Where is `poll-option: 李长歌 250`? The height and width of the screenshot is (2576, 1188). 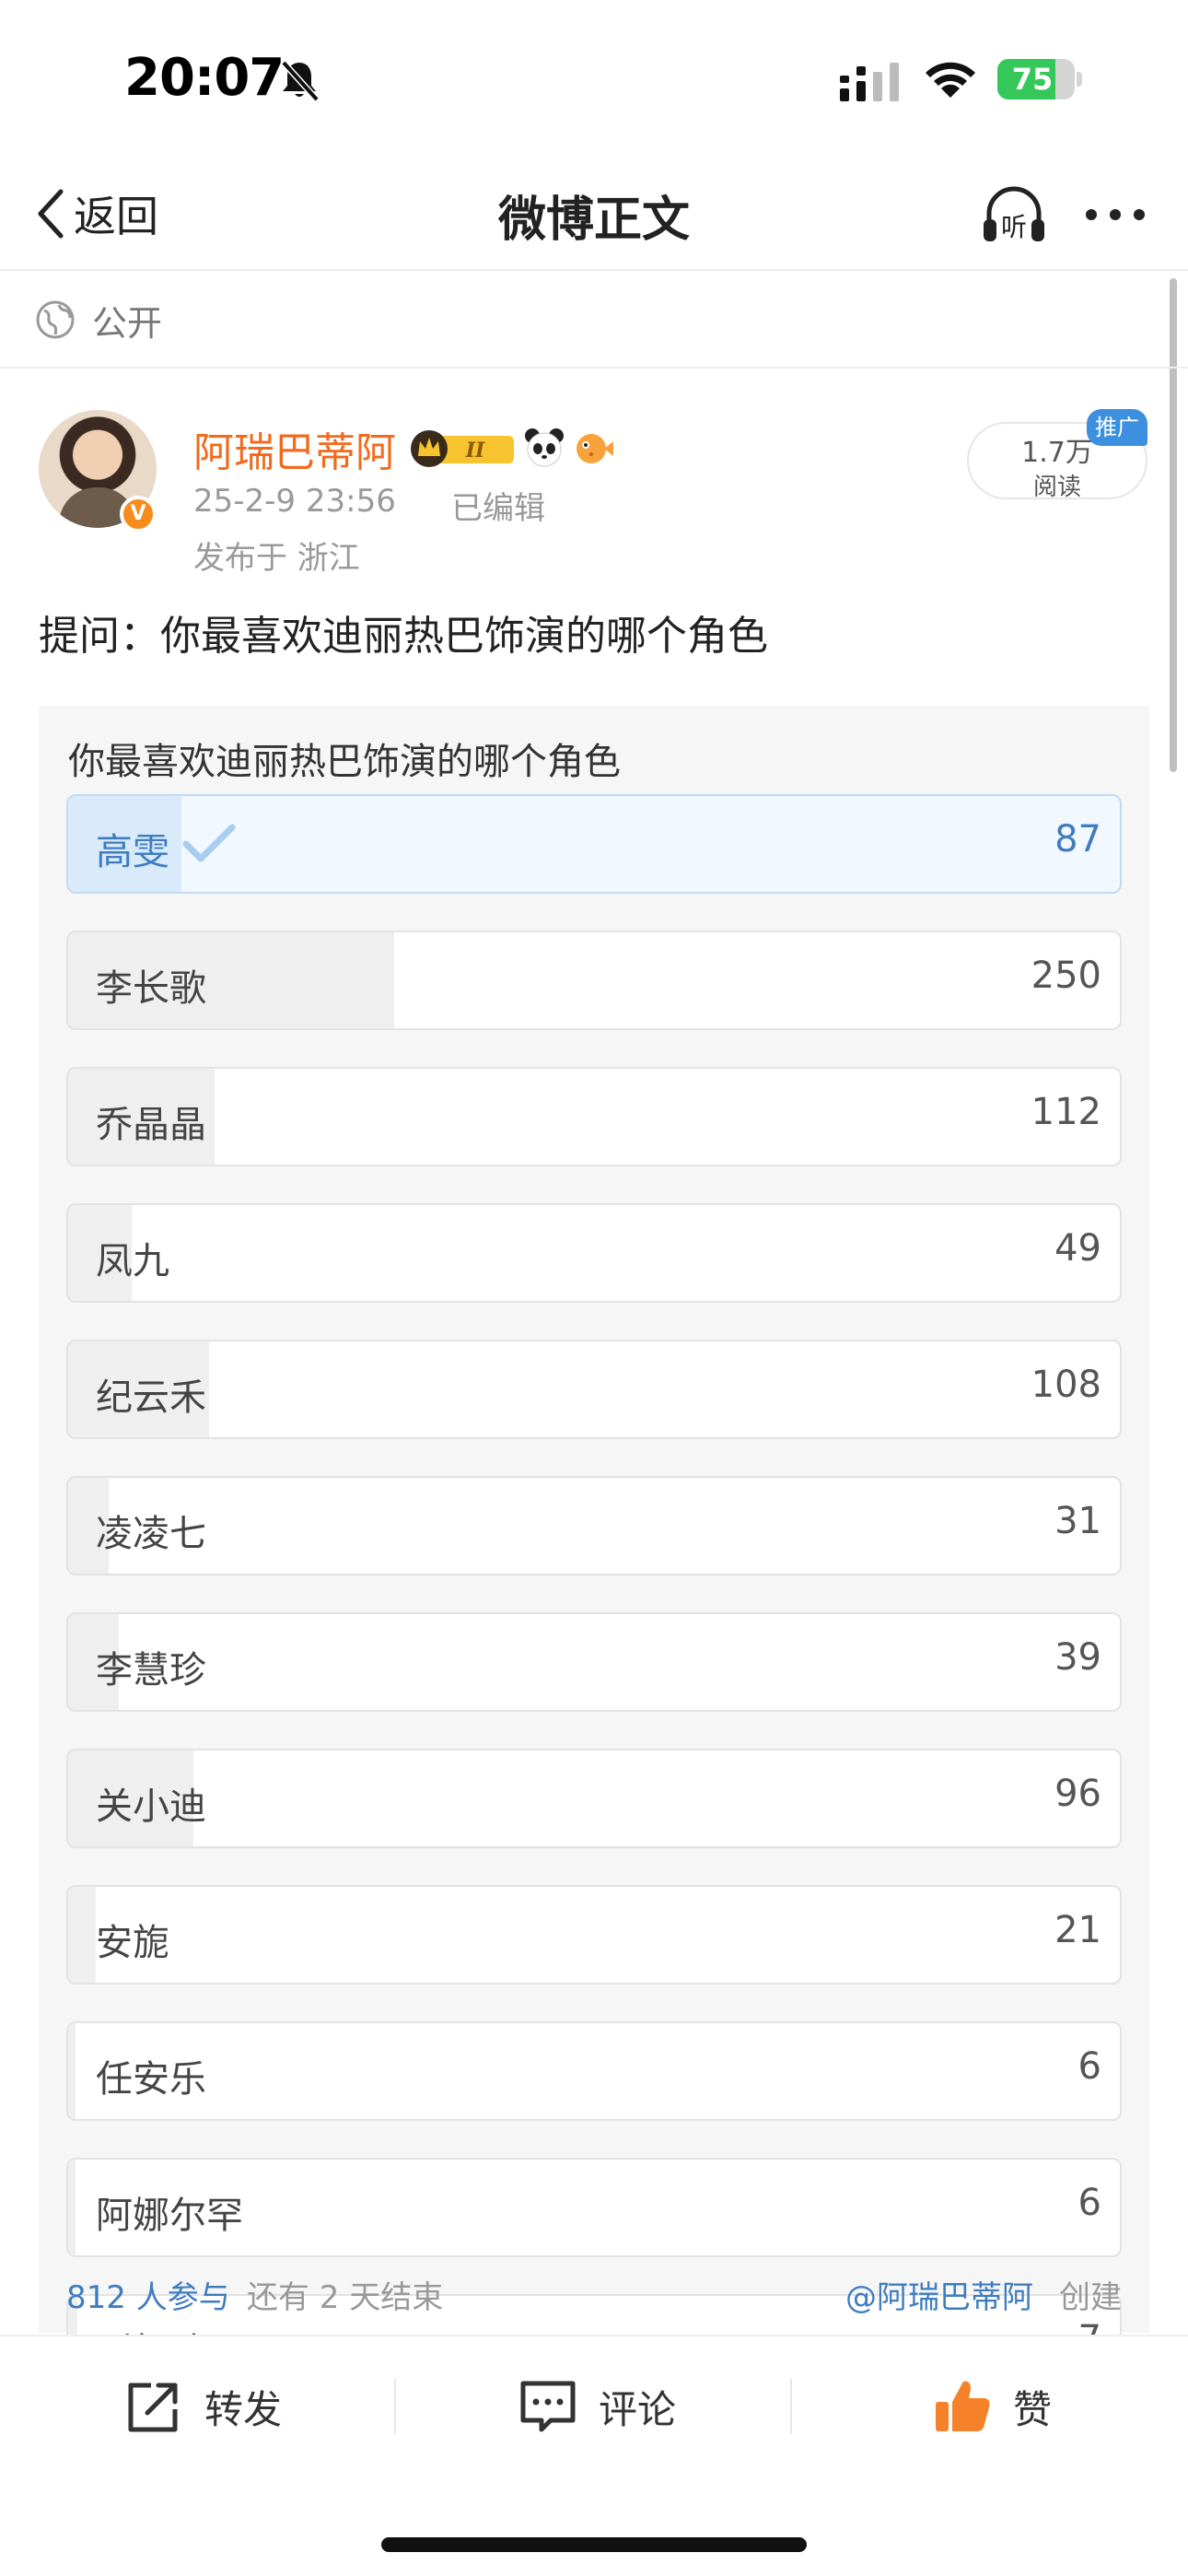 poll-option: 李长歌 250 is located at coordinates (594, 980).